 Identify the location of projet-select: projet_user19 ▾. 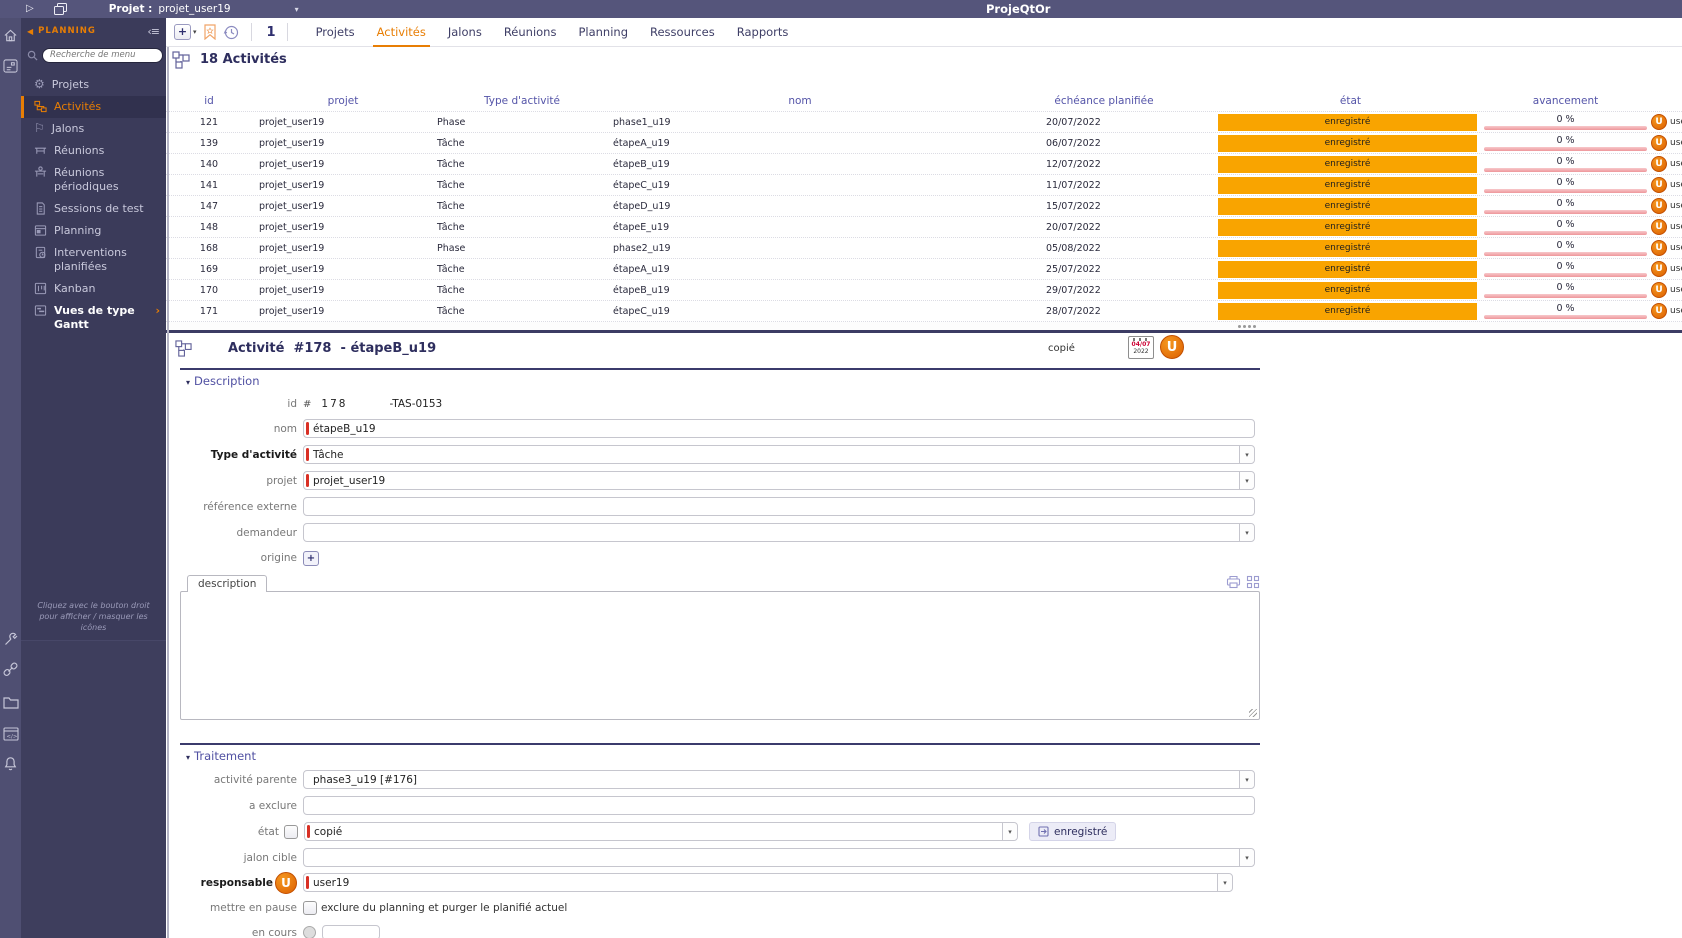
(779, 480).